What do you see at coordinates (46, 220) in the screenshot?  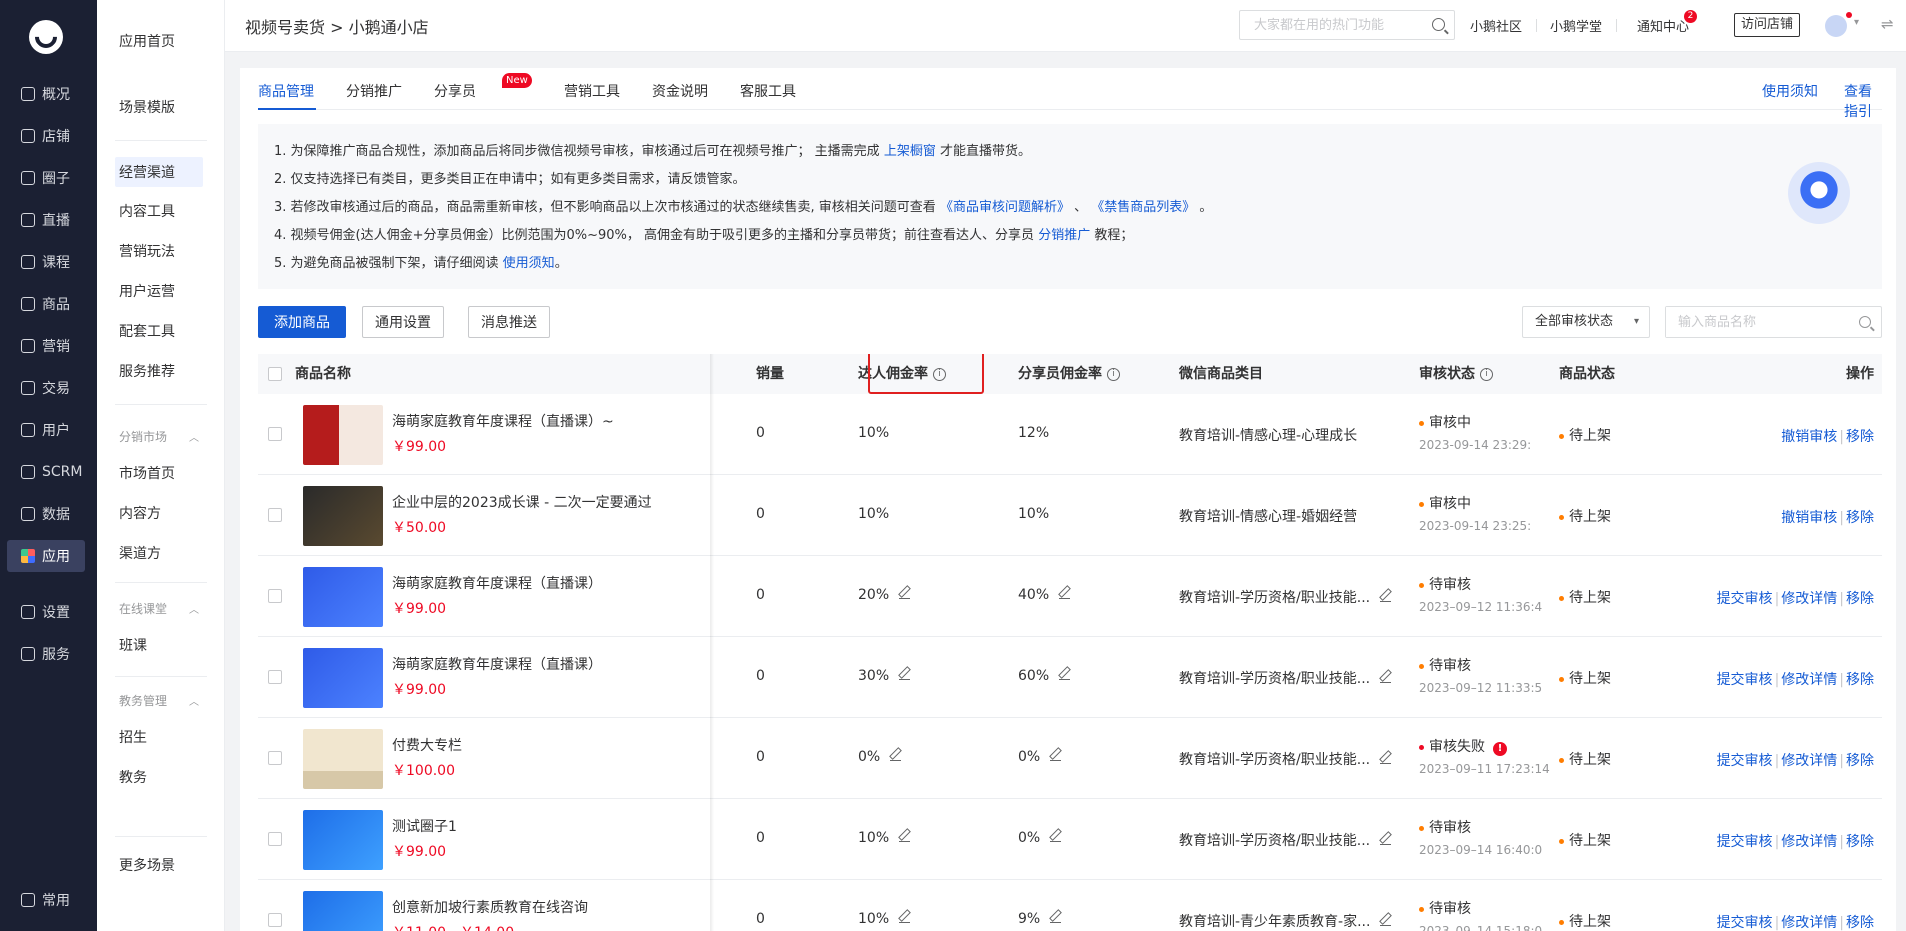 I see `nav-item-live: 直播` at bounding box center [46, 220].